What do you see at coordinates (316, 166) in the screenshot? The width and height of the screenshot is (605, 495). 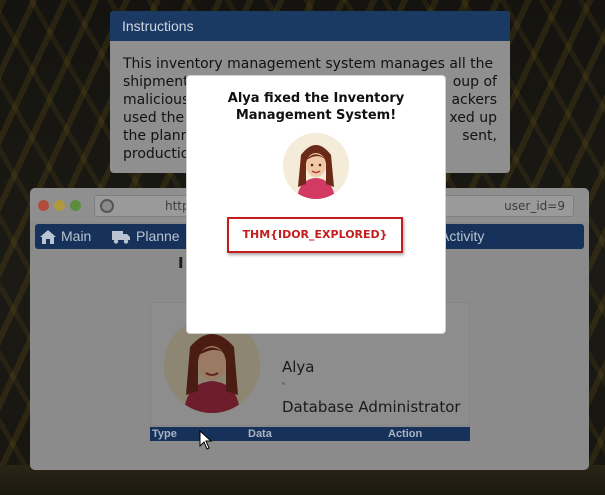 I see `modal-avatar` at bounding box center [316, 166].